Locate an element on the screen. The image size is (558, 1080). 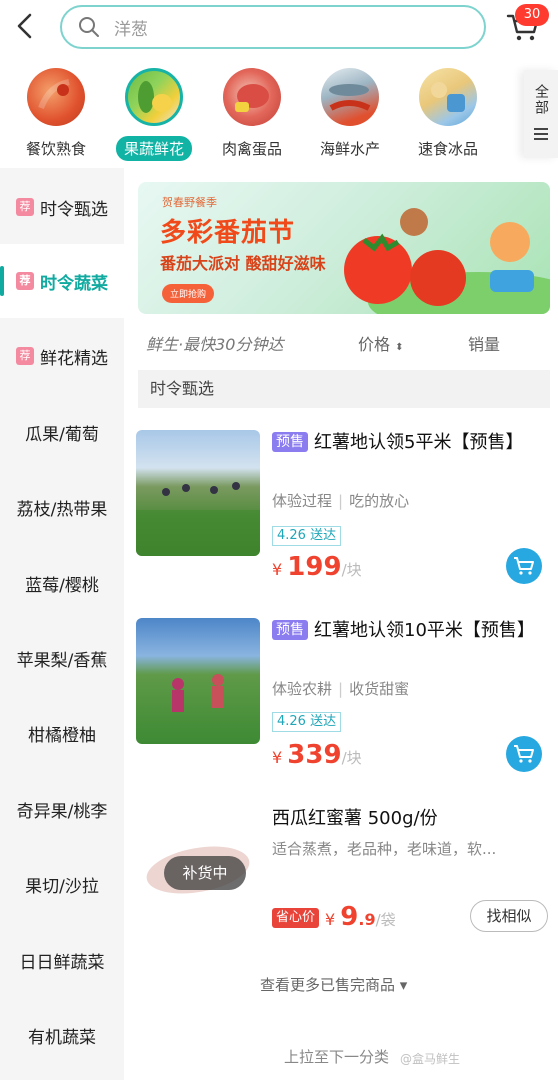
sidebar-item-label: 柑橘橙柚 is located at coordinates (62, 735).